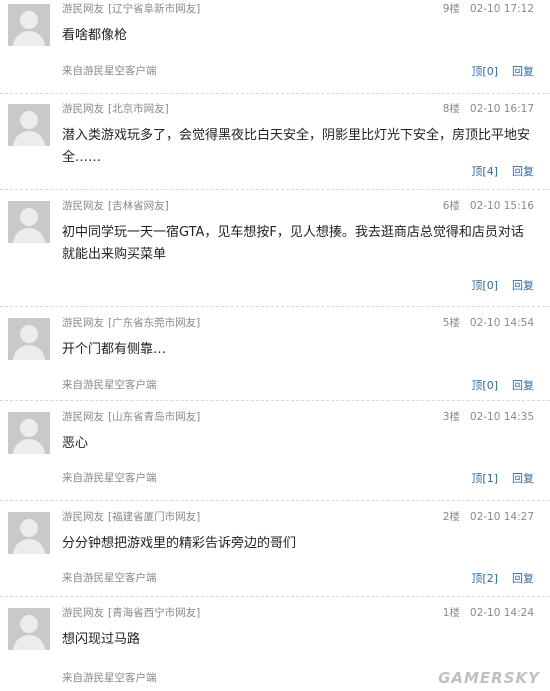  I want to click on comment-text: 分分钟想把游戏里的精彩告诉旁边的哥们, so click(179, 543).